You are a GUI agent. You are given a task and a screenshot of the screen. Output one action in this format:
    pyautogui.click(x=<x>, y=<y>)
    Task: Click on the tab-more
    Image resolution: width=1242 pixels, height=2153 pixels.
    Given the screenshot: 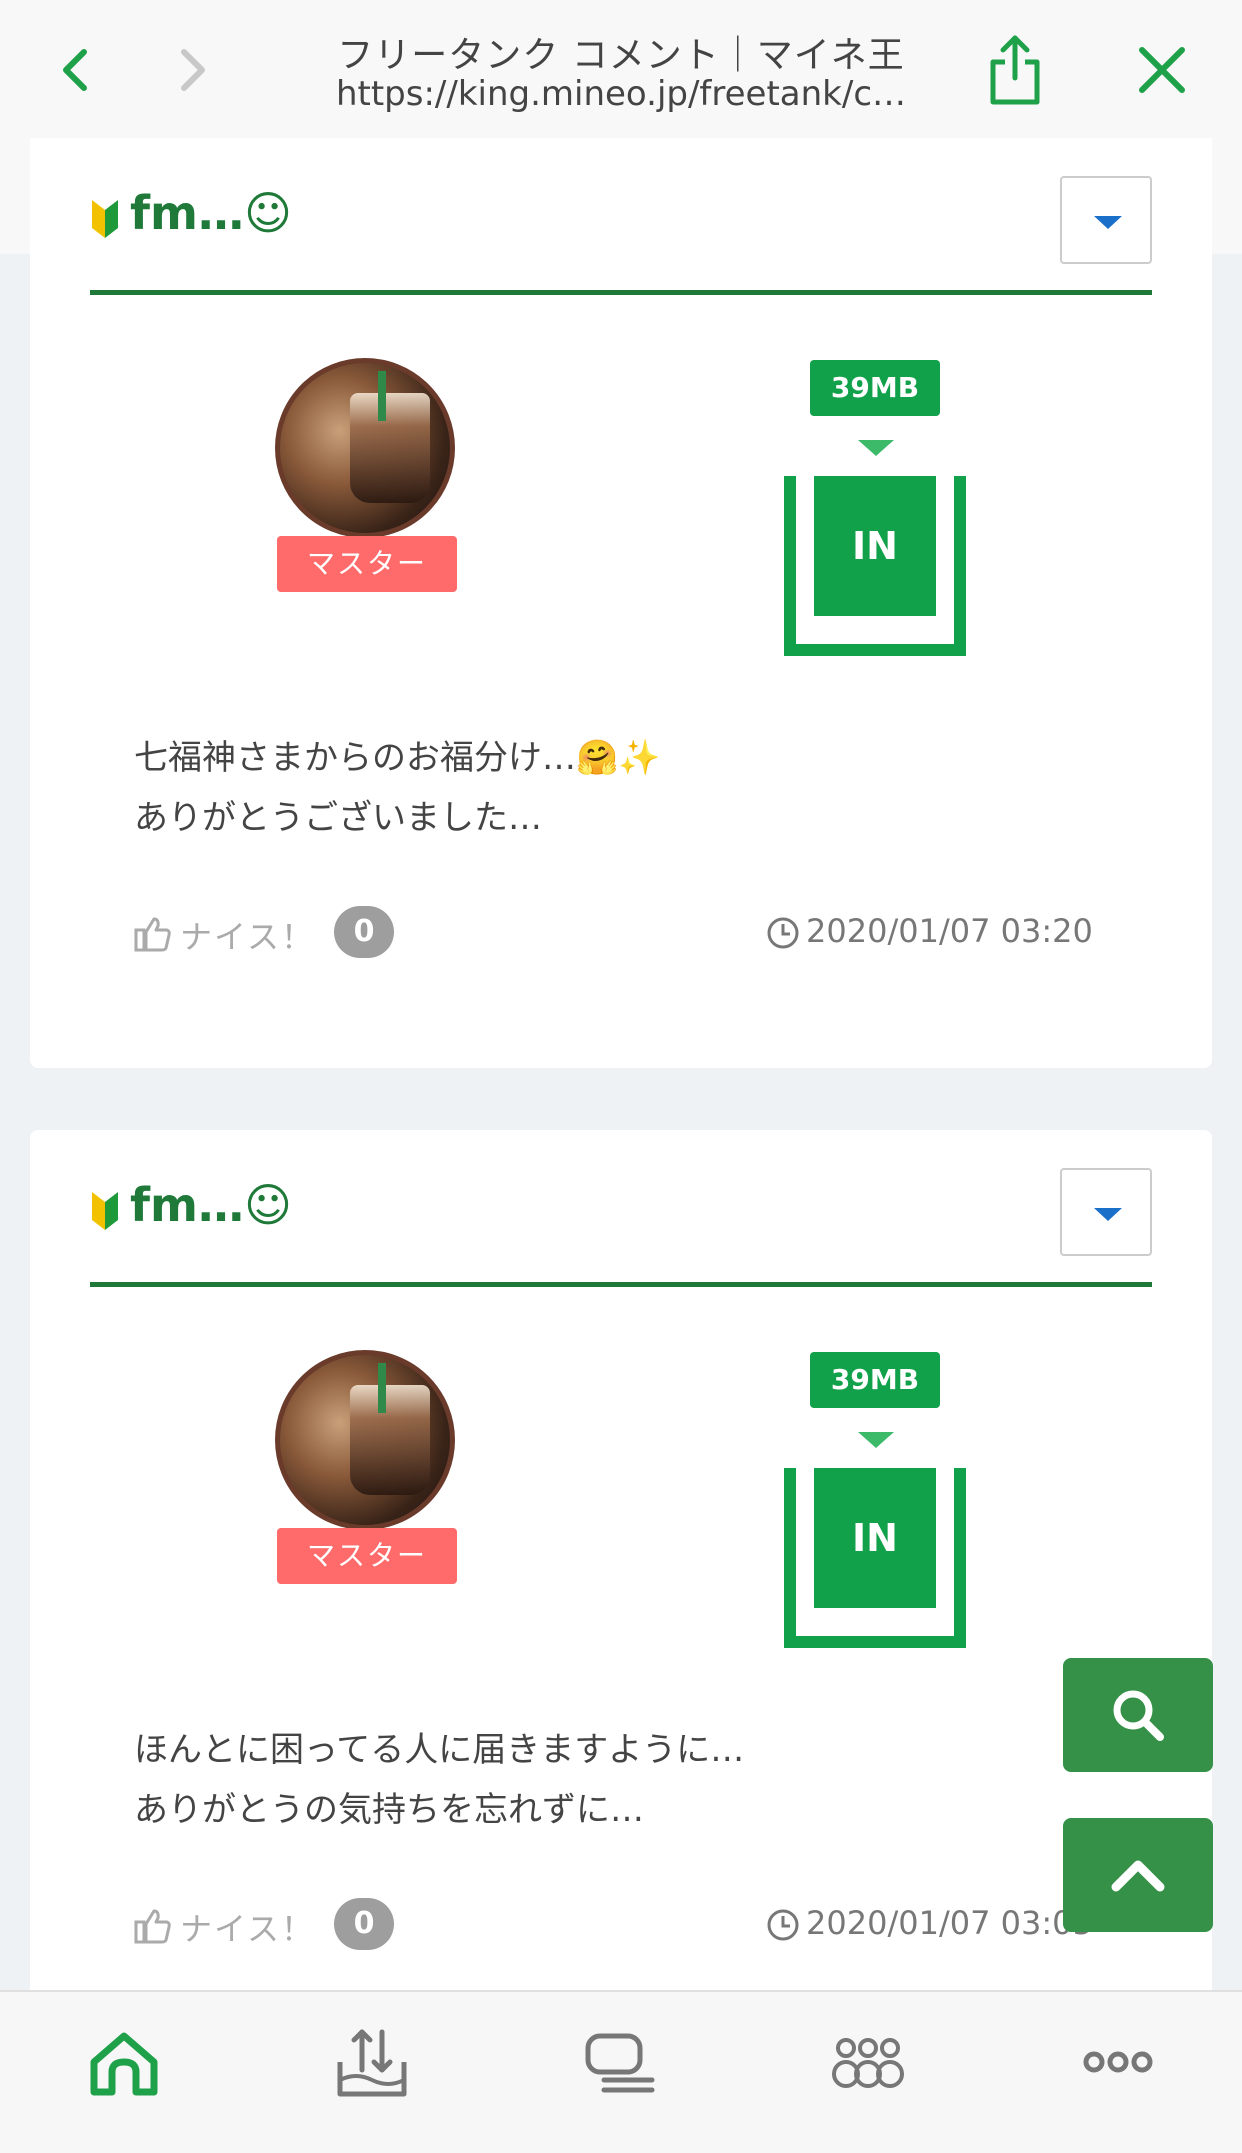 What is the action you would take?
    pyautogui.click(x=1118, y=2062)
    